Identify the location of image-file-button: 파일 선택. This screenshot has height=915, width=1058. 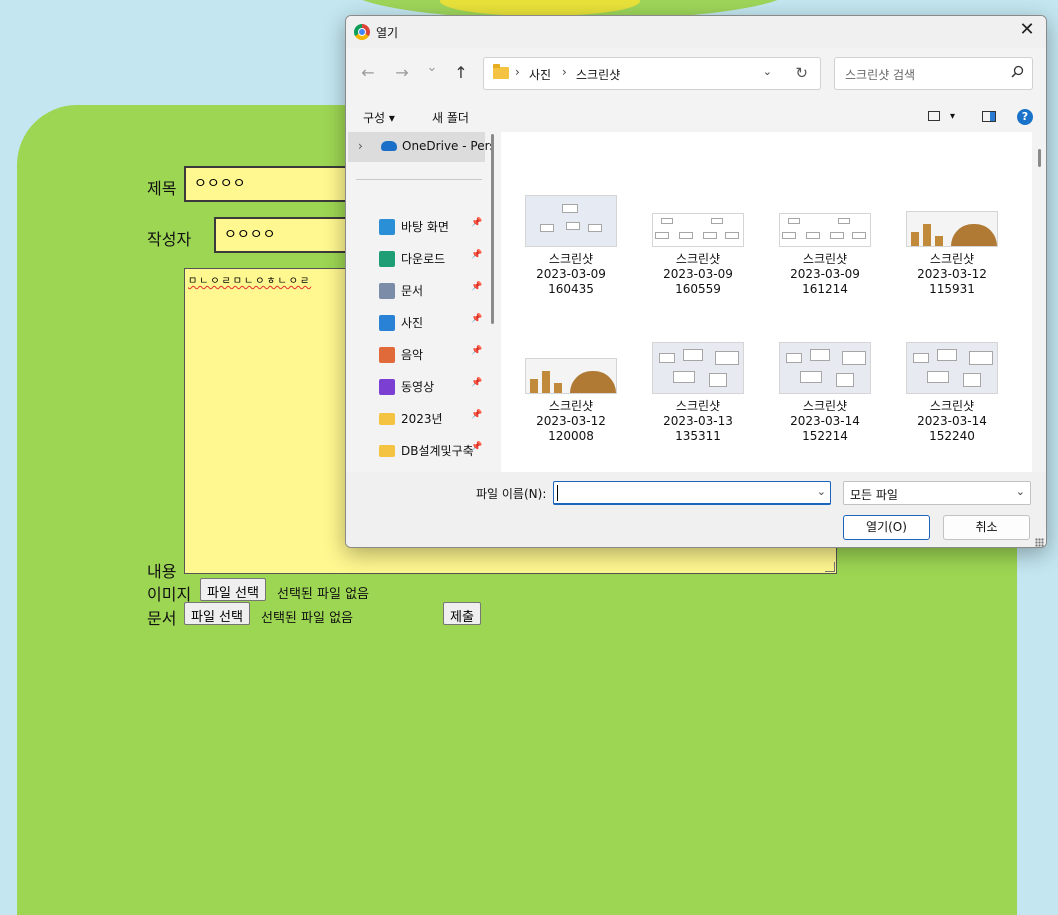
(233, 589).